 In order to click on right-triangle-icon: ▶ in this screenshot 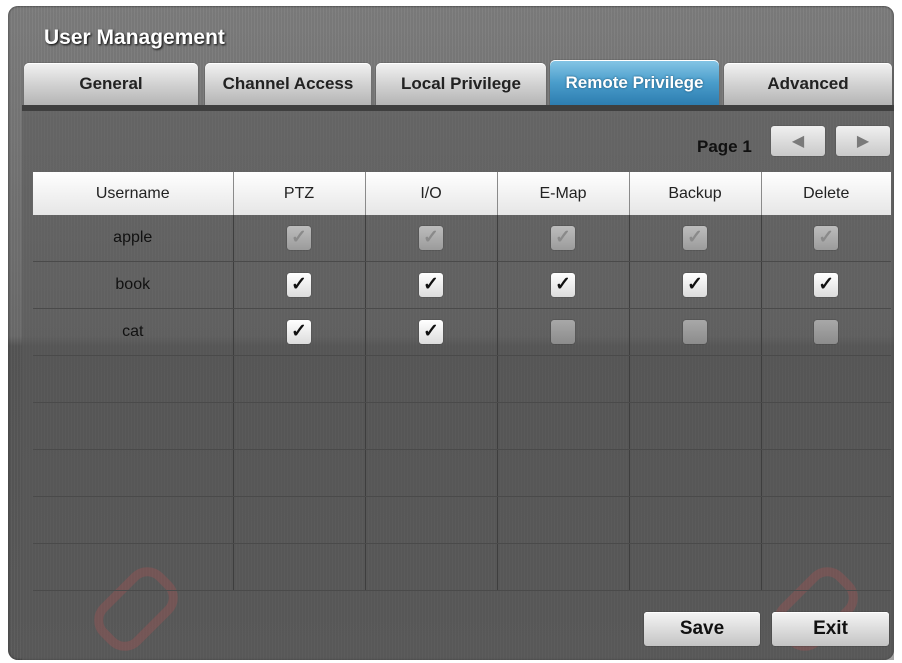, I will do `click(863, 141)`.